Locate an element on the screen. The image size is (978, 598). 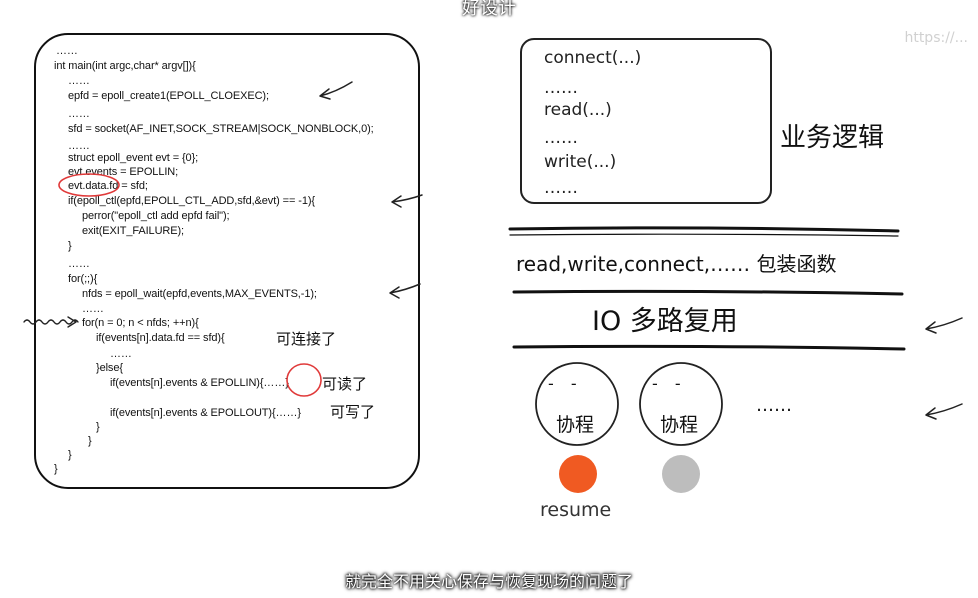
subtitle: 就完全不用关心保存与恢复现场的问题了 is located at coordinates (488, 581).